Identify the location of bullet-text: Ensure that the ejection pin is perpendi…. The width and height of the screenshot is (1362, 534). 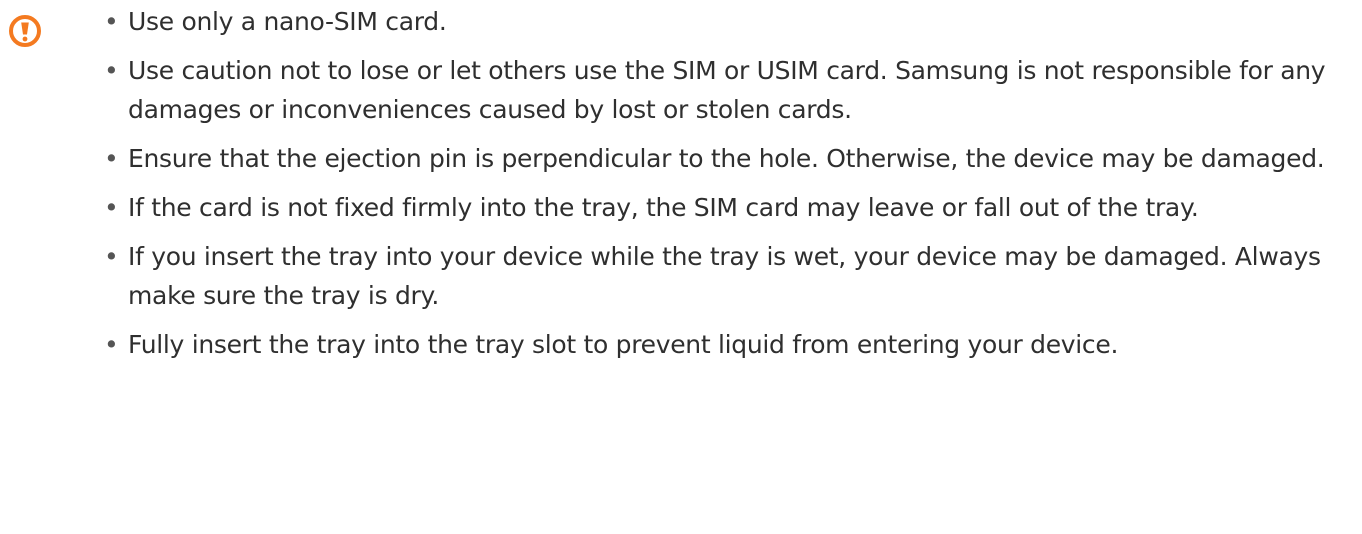
(726, 158).